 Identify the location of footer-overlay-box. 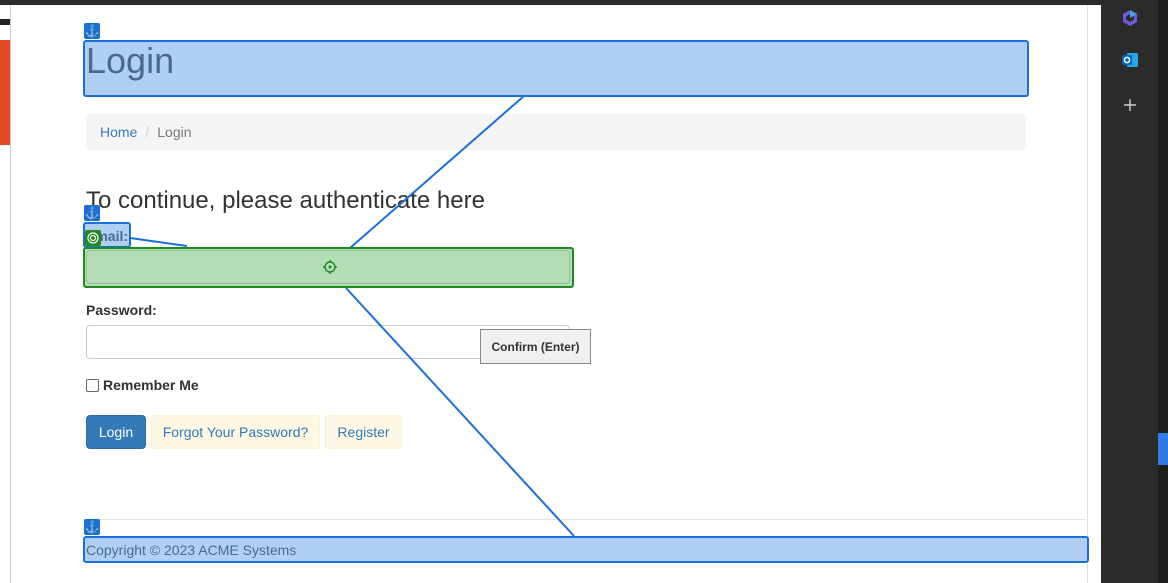
(586, 549).